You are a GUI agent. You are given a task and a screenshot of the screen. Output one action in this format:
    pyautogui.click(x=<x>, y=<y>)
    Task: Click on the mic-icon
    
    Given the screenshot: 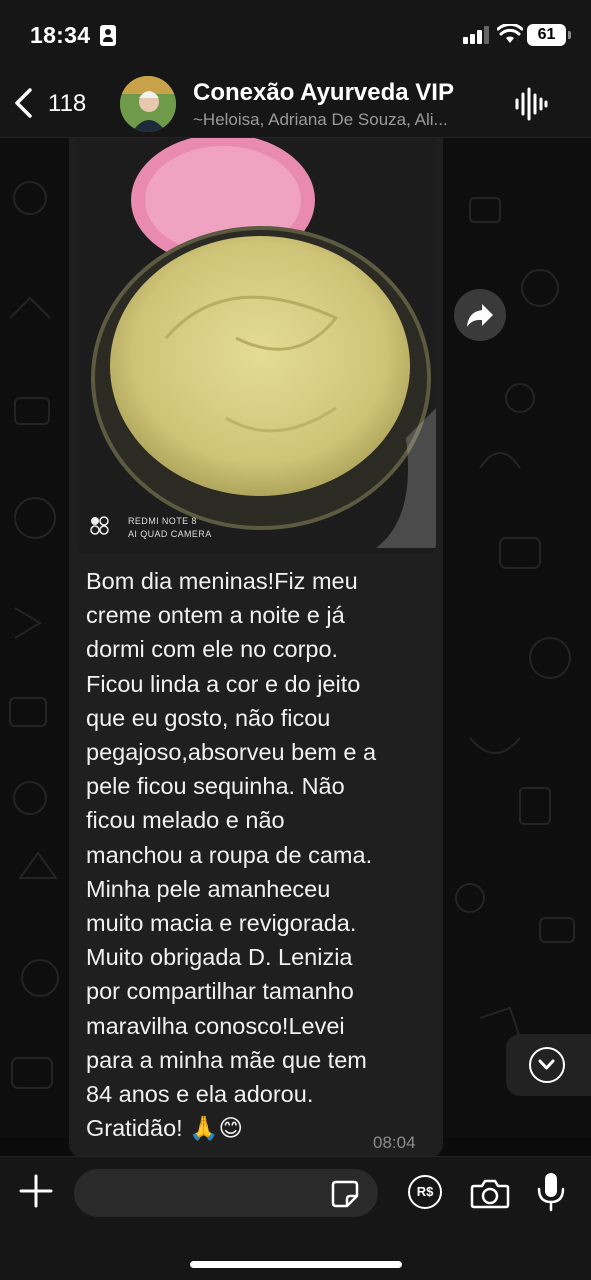 What is the action you would take?
    pyautogui.click(x=551, y=1192)
    